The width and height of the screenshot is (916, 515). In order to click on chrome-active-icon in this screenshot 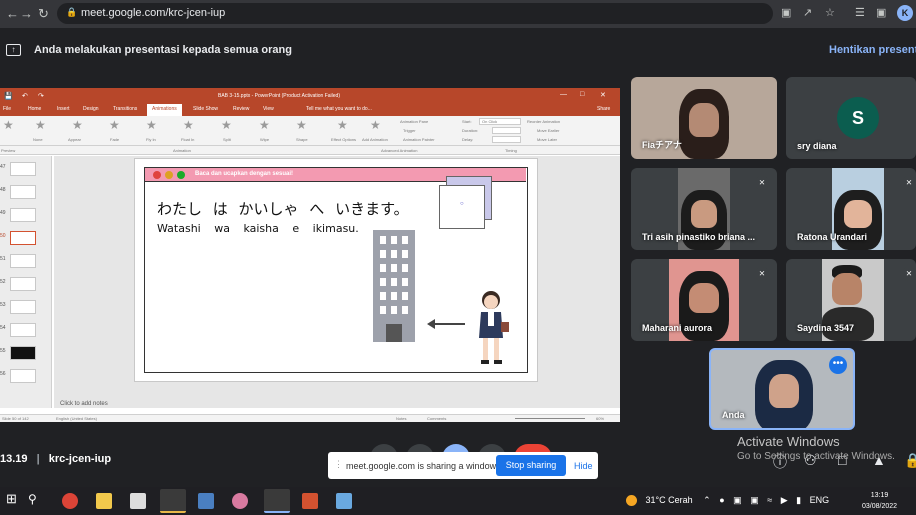, I will do `click(277, 501)`.